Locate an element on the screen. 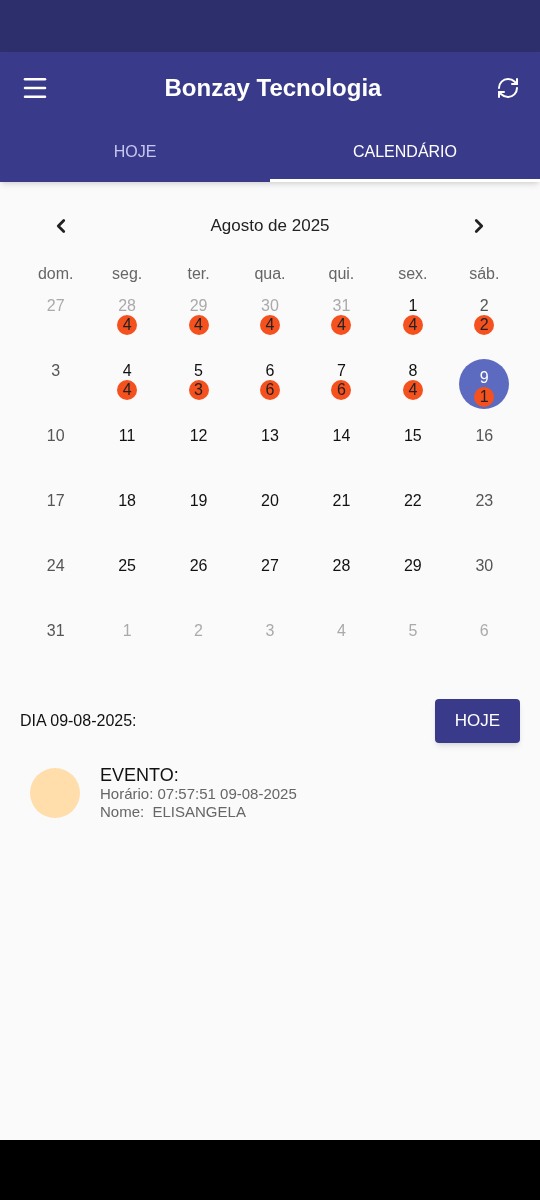 Image resolution: width=540 pixels, height=1200 pixels. calendar-day: 4 4 is located at coordinates (127, 384).